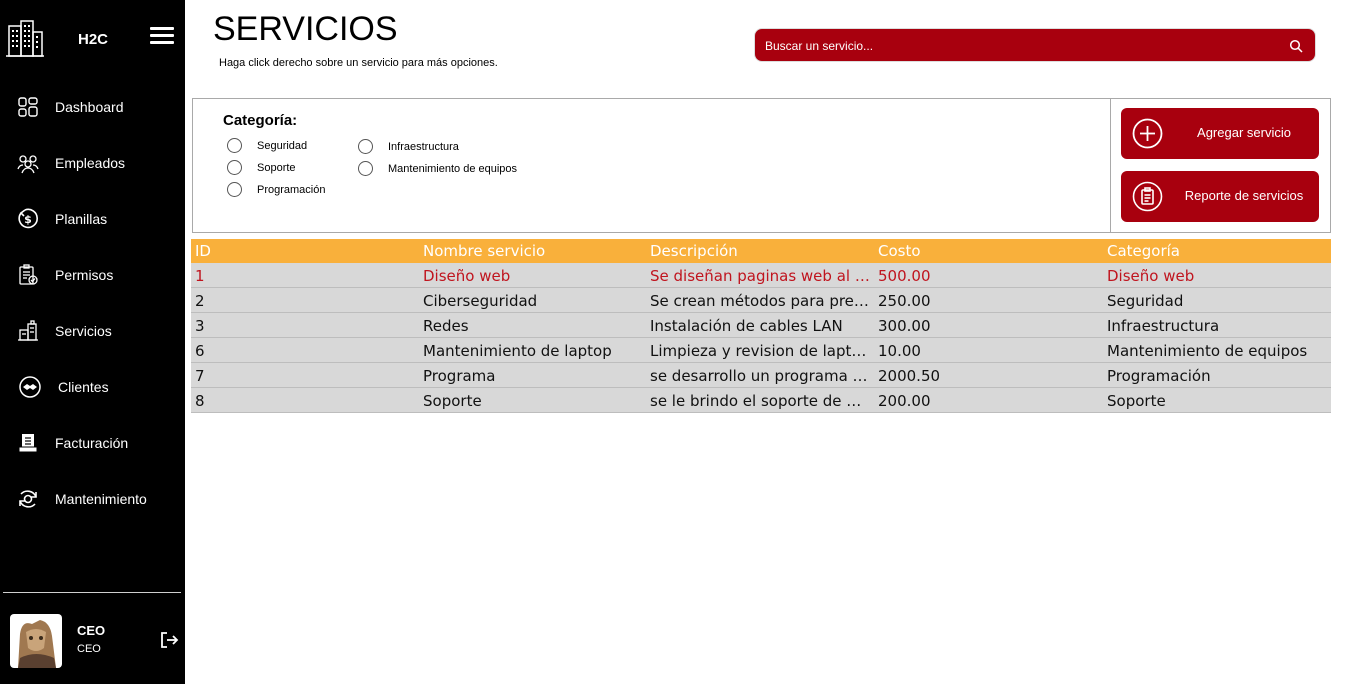 This screenshot has width=1345, height=684. What do you see at coordinates (453, 168) in the screenshot?
I see `radio-label: Mantenimiento de equipos` at bounding box center [453, 168].